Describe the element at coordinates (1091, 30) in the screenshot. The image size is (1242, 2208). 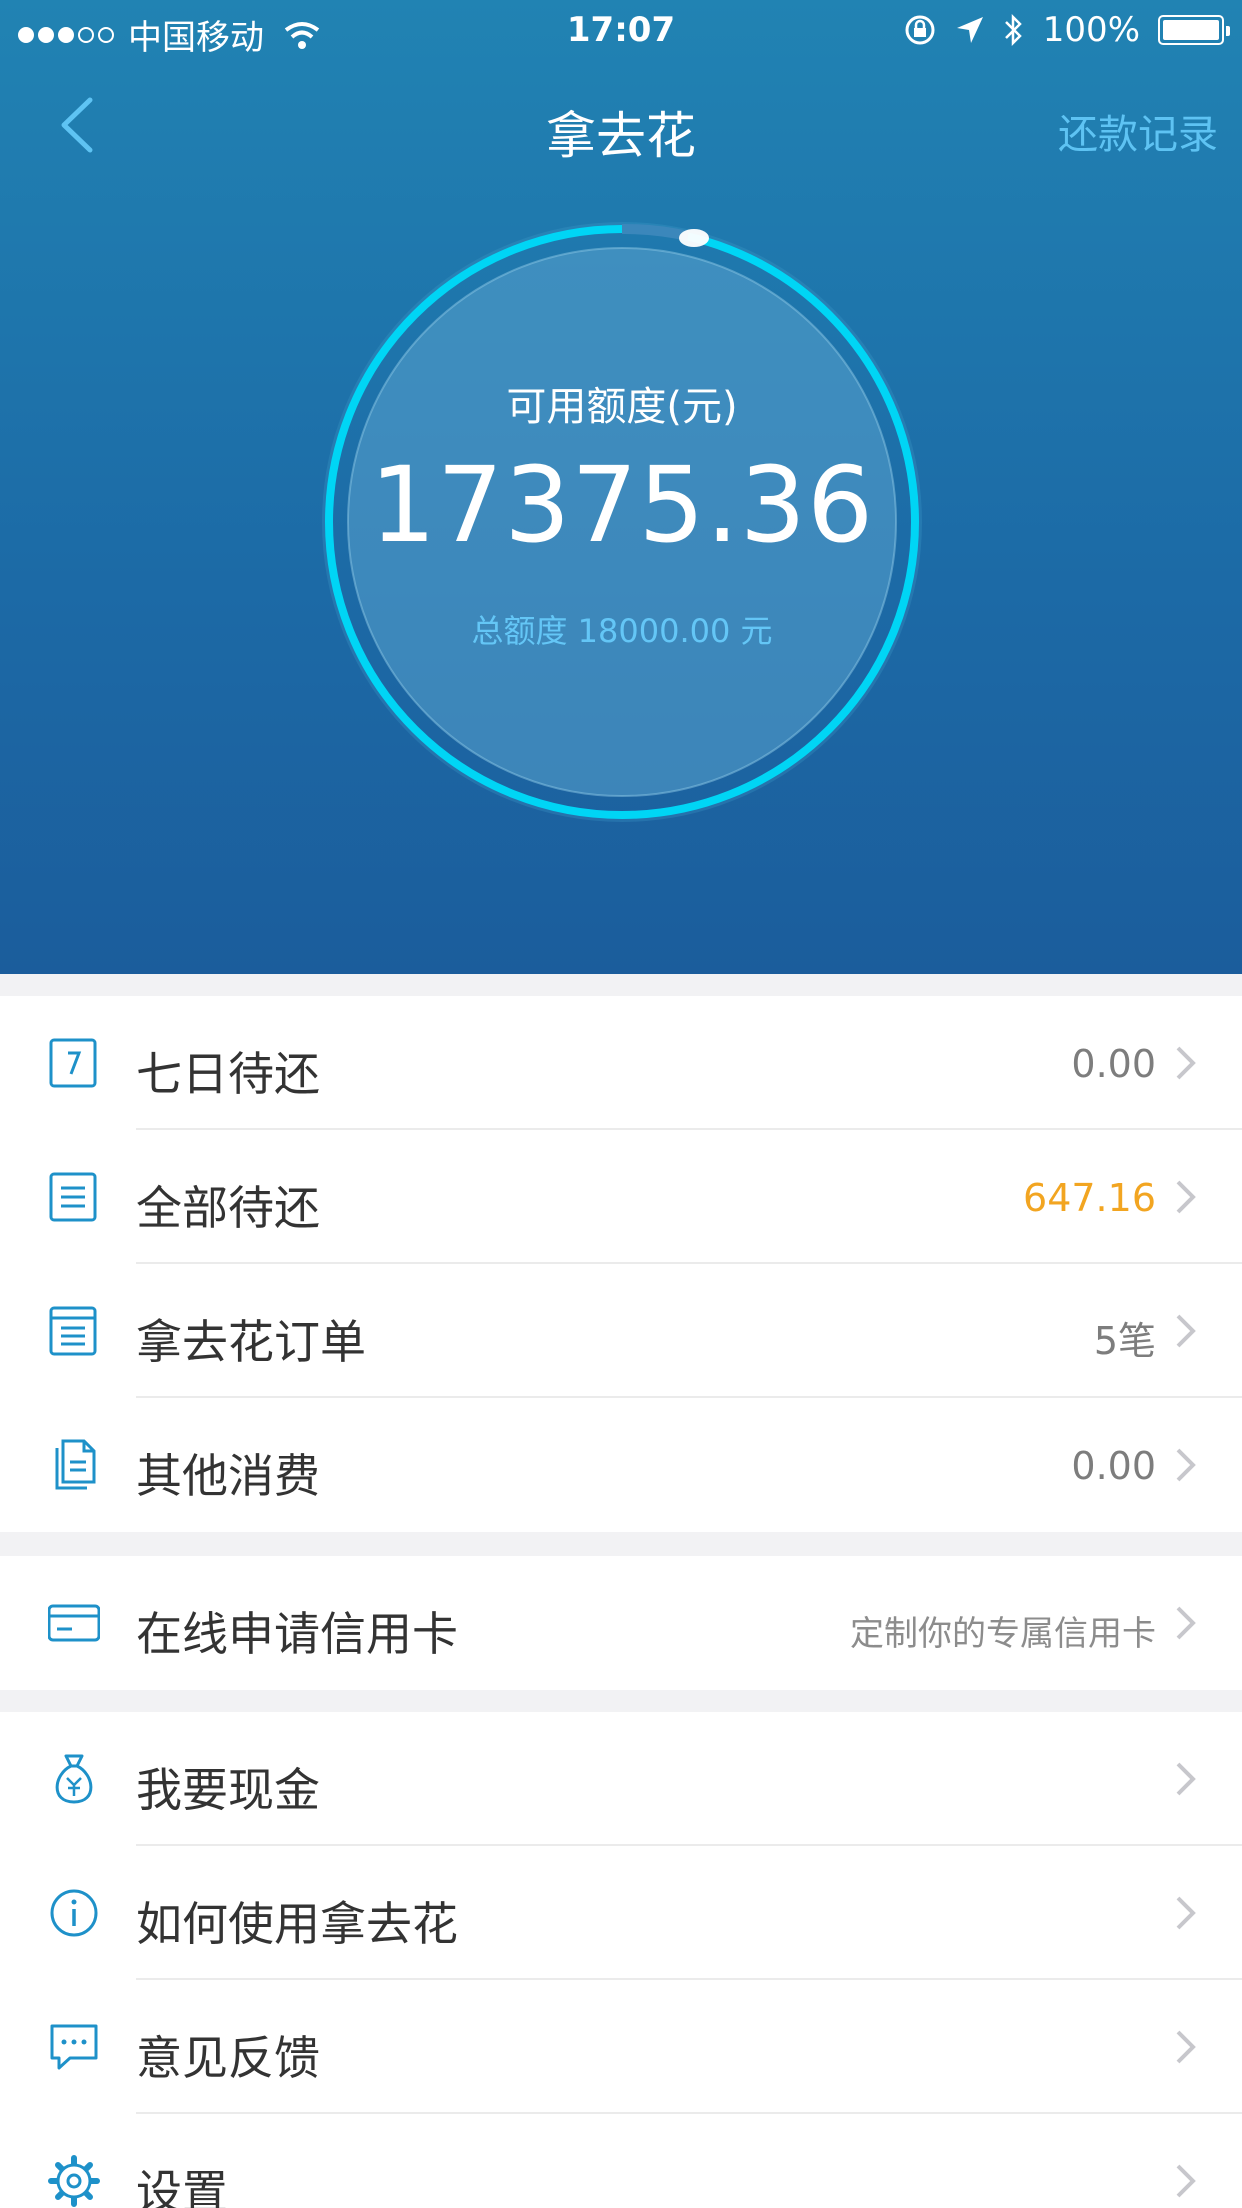
I see `battery-percent: 100%` at that location.